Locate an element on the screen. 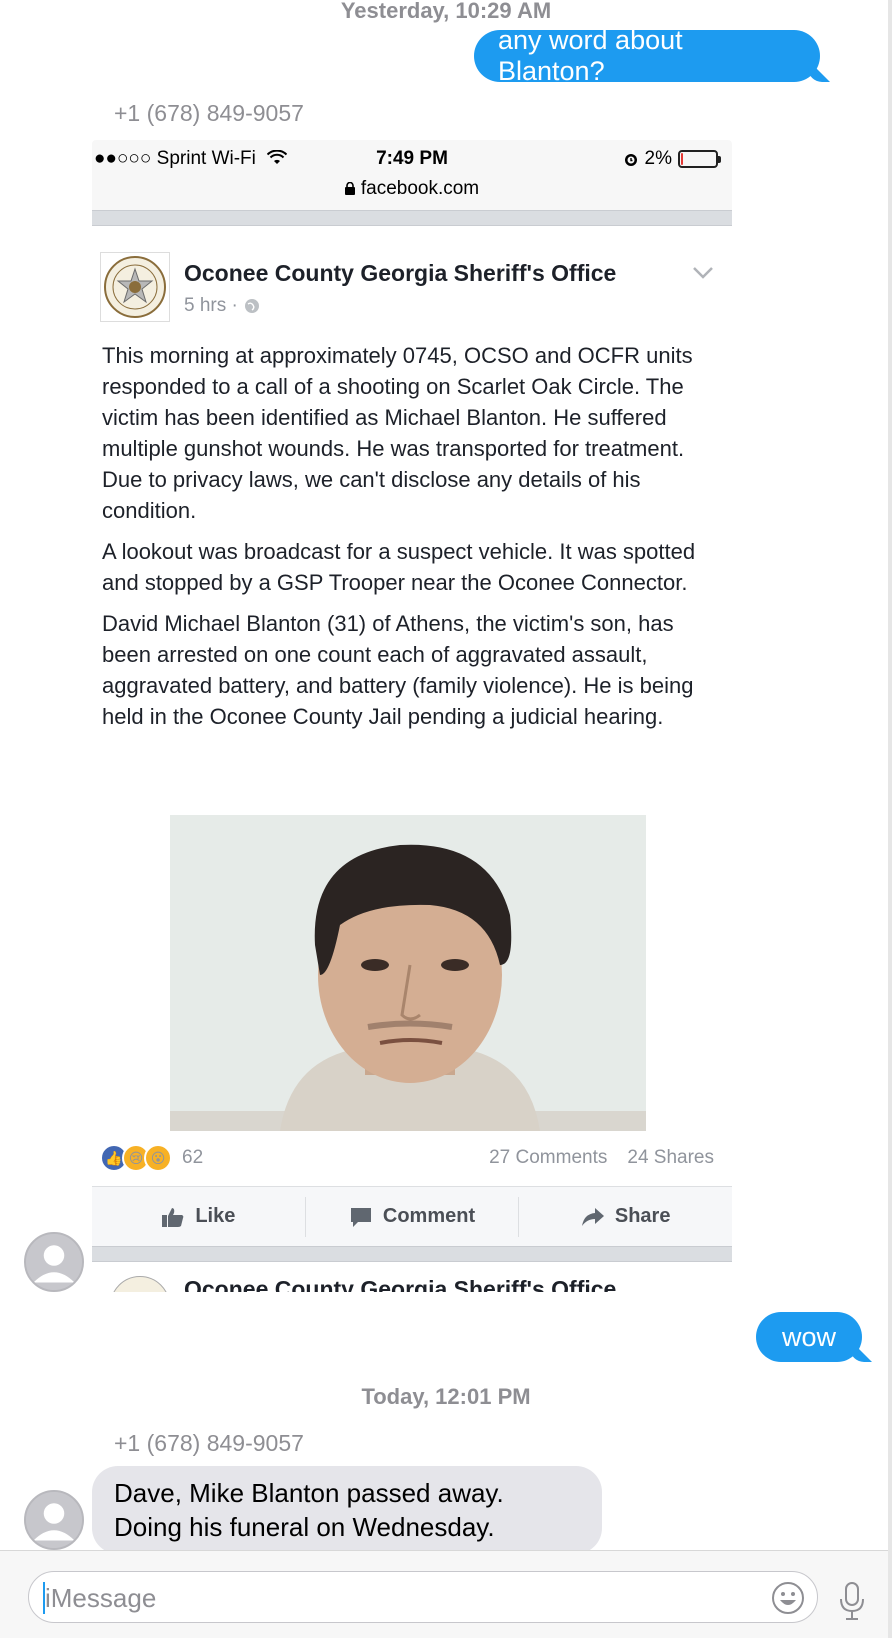  next-post-preview: Oconee County Georgia Sheriff's Office is located at coordinates (412, 1279).